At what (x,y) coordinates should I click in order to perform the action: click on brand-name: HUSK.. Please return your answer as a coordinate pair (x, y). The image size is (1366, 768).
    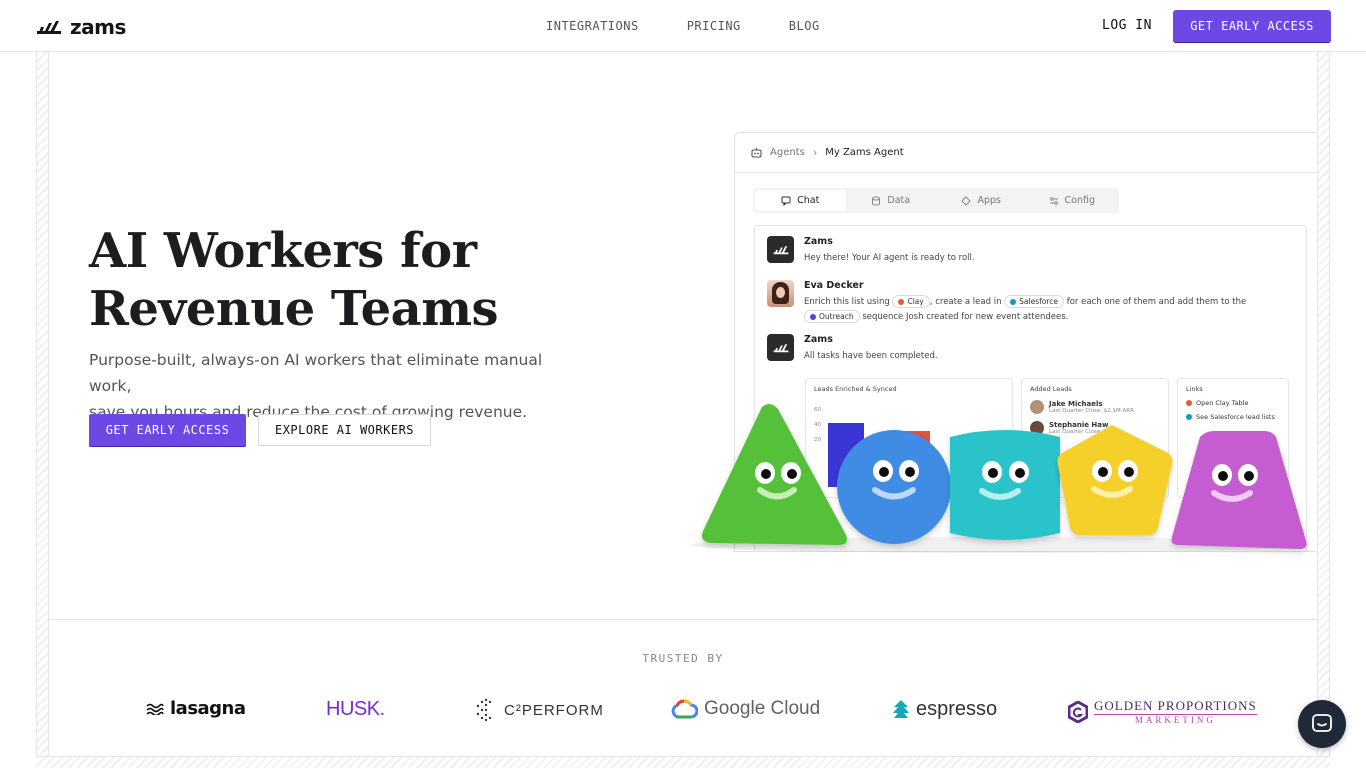
    Looking at the image, I should click on (355, 709).